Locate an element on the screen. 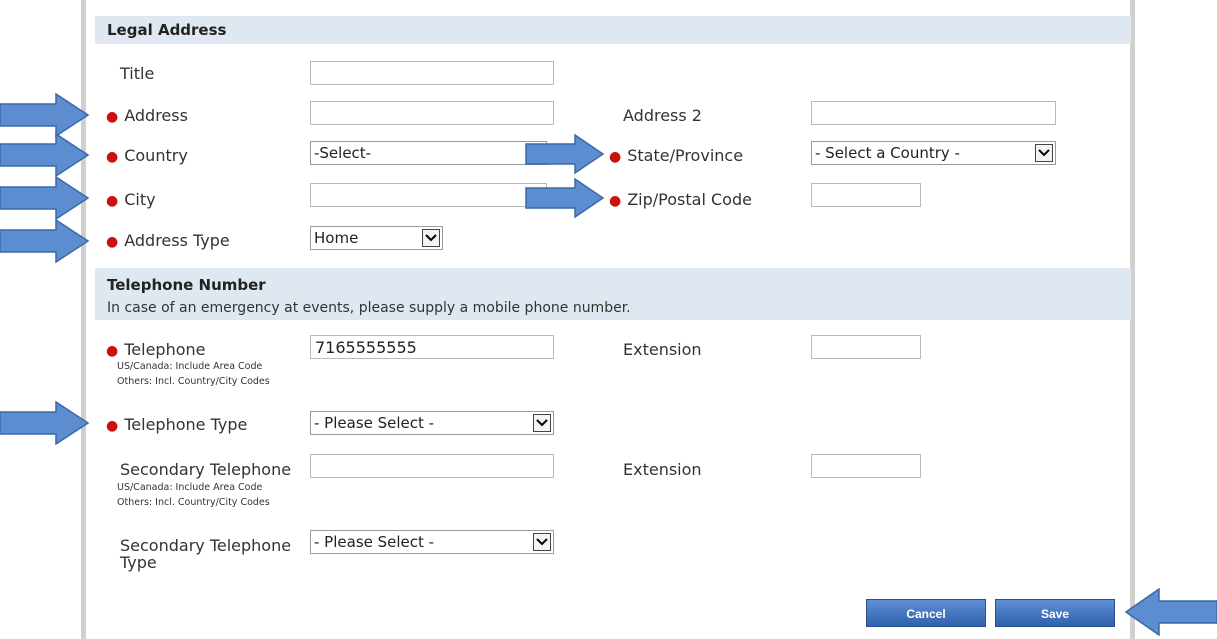 The height and width of the screenshot is (639, 1217). secondary-telephone-type-select: - Please Select - is located at coordinates (432, 542).